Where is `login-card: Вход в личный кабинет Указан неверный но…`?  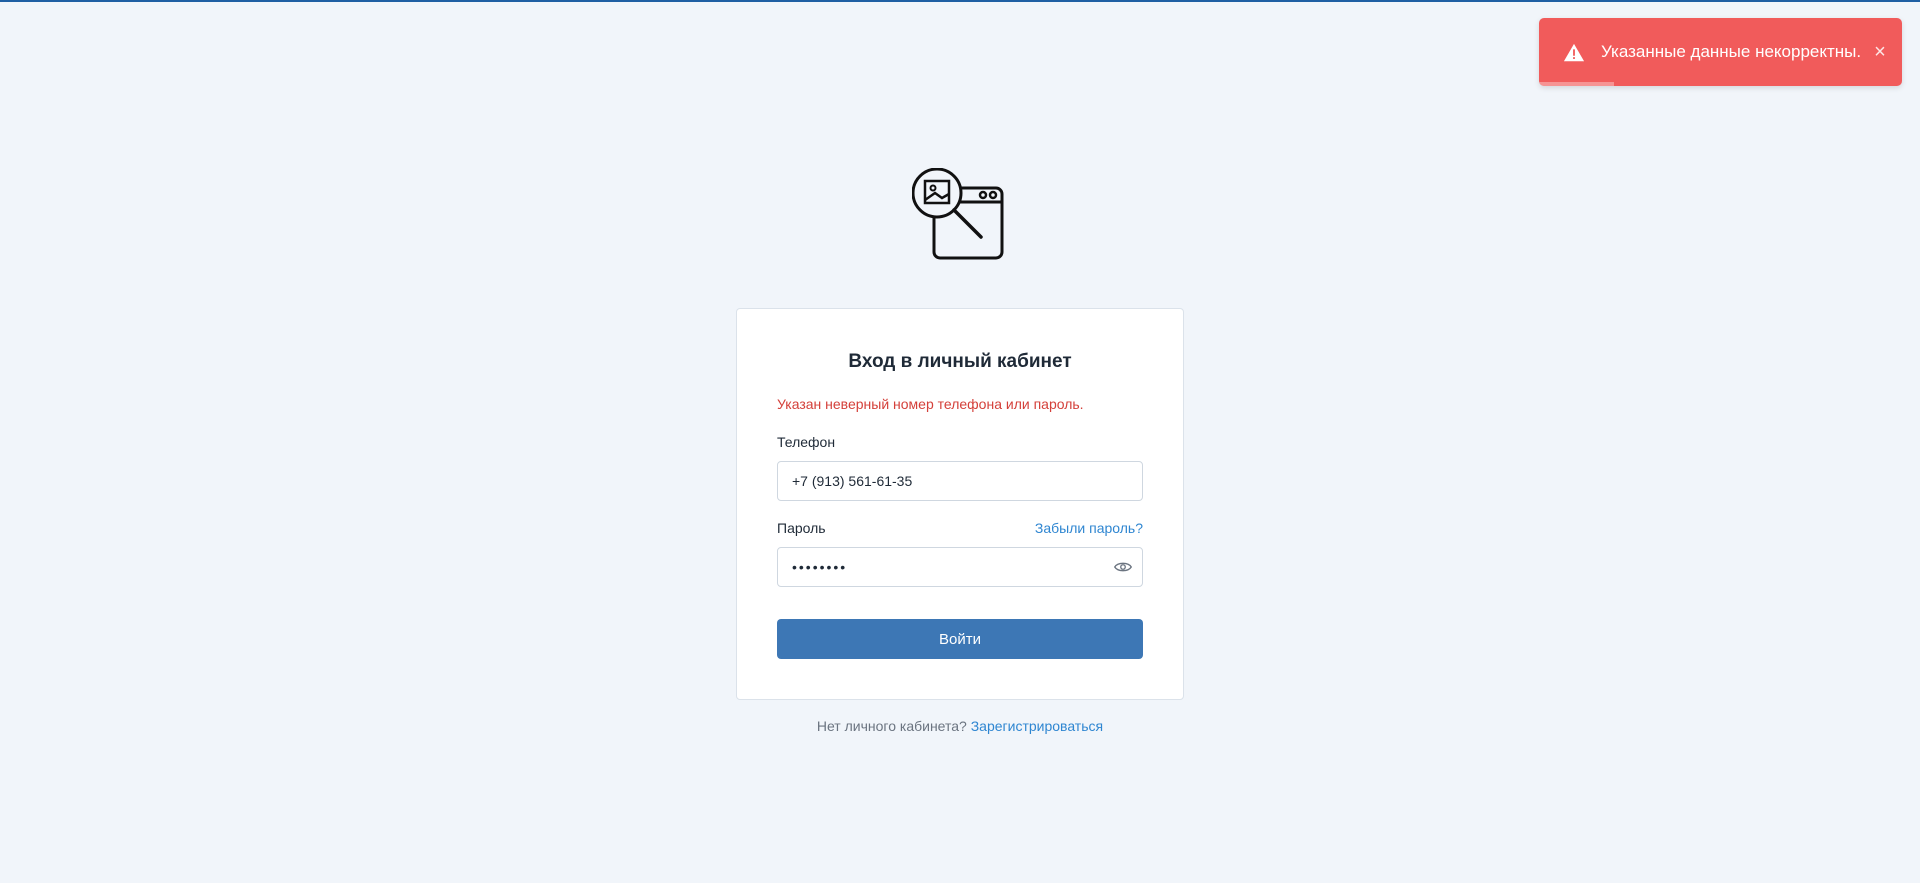 login-card: Вход в личный кабинет Указан неверный но… is located at coordinates (960, 504).